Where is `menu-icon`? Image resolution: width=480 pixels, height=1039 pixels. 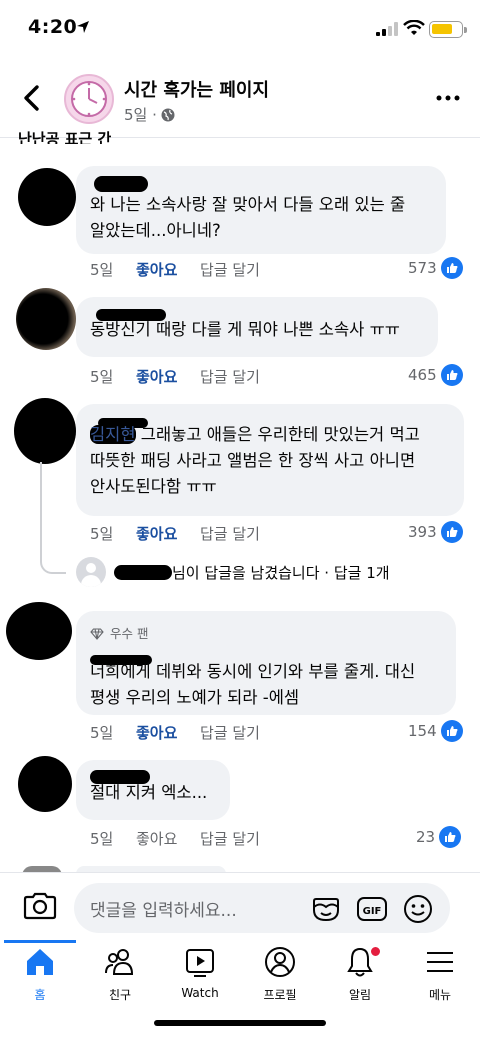
menu-icon is located at coordinates (440, 962).